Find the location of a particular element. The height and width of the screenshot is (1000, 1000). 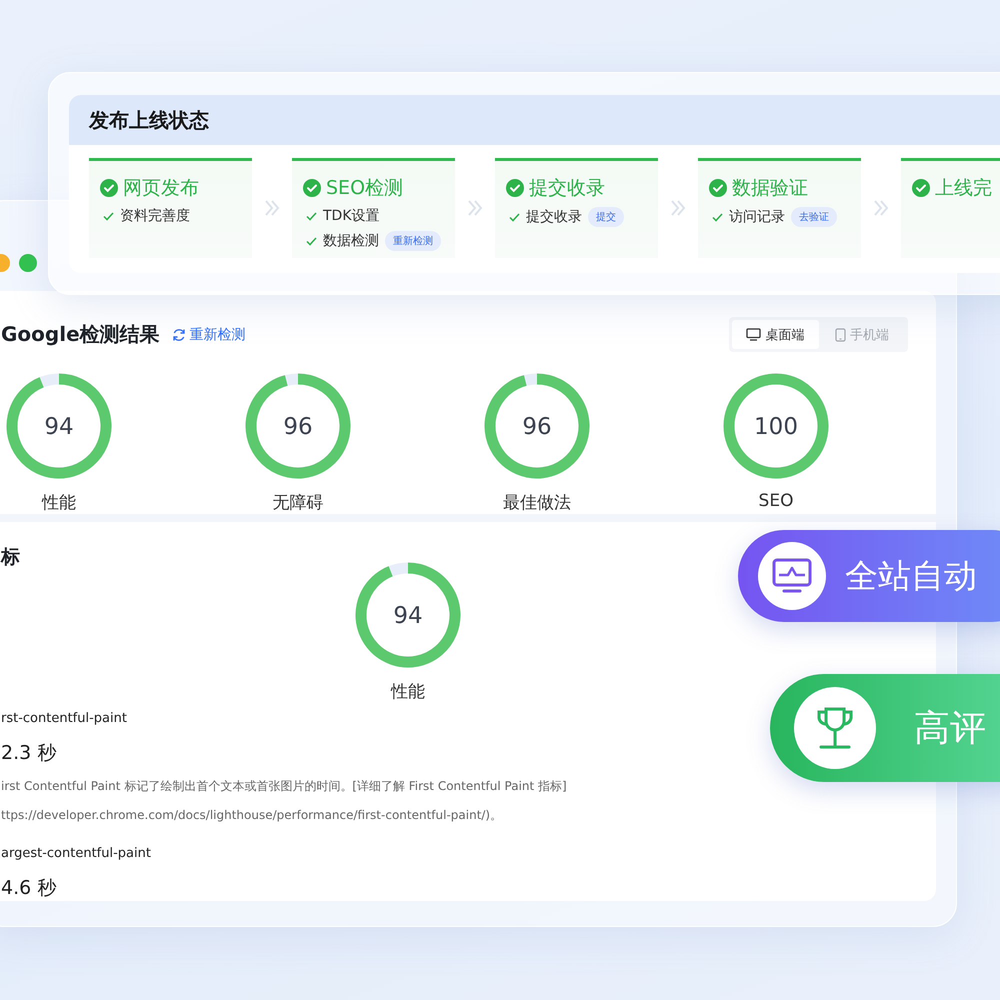

pill-text: 高评 is located at coordinates (950, 728).